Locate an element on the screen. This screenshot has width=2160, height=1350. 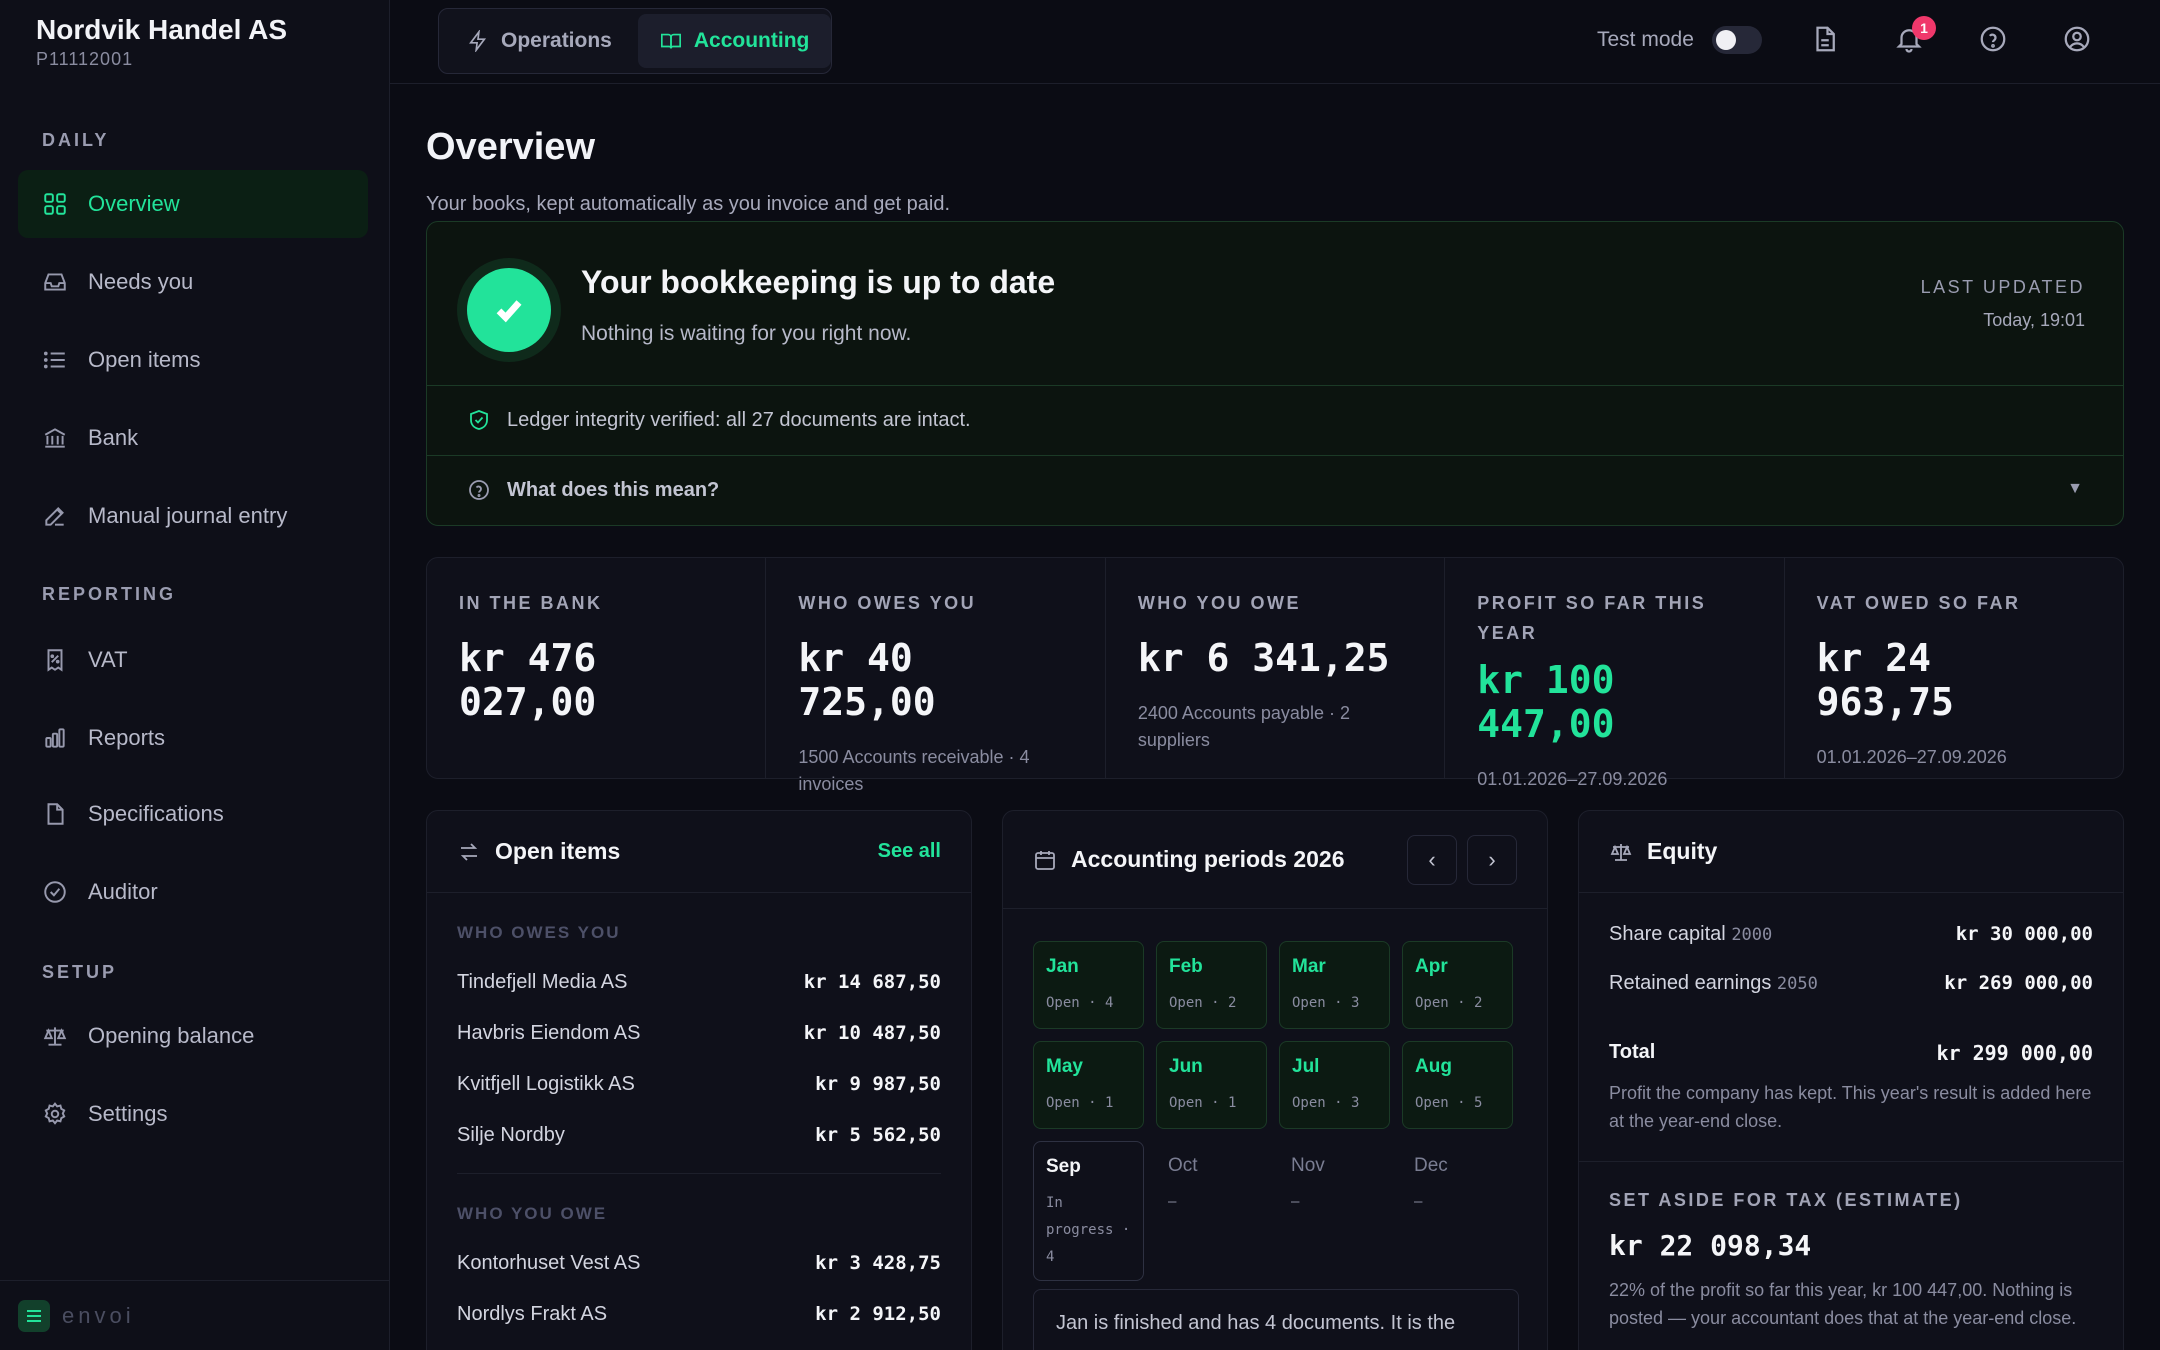
month-aug: Aug Open · 5 is located at coordinates (1457, 1085).